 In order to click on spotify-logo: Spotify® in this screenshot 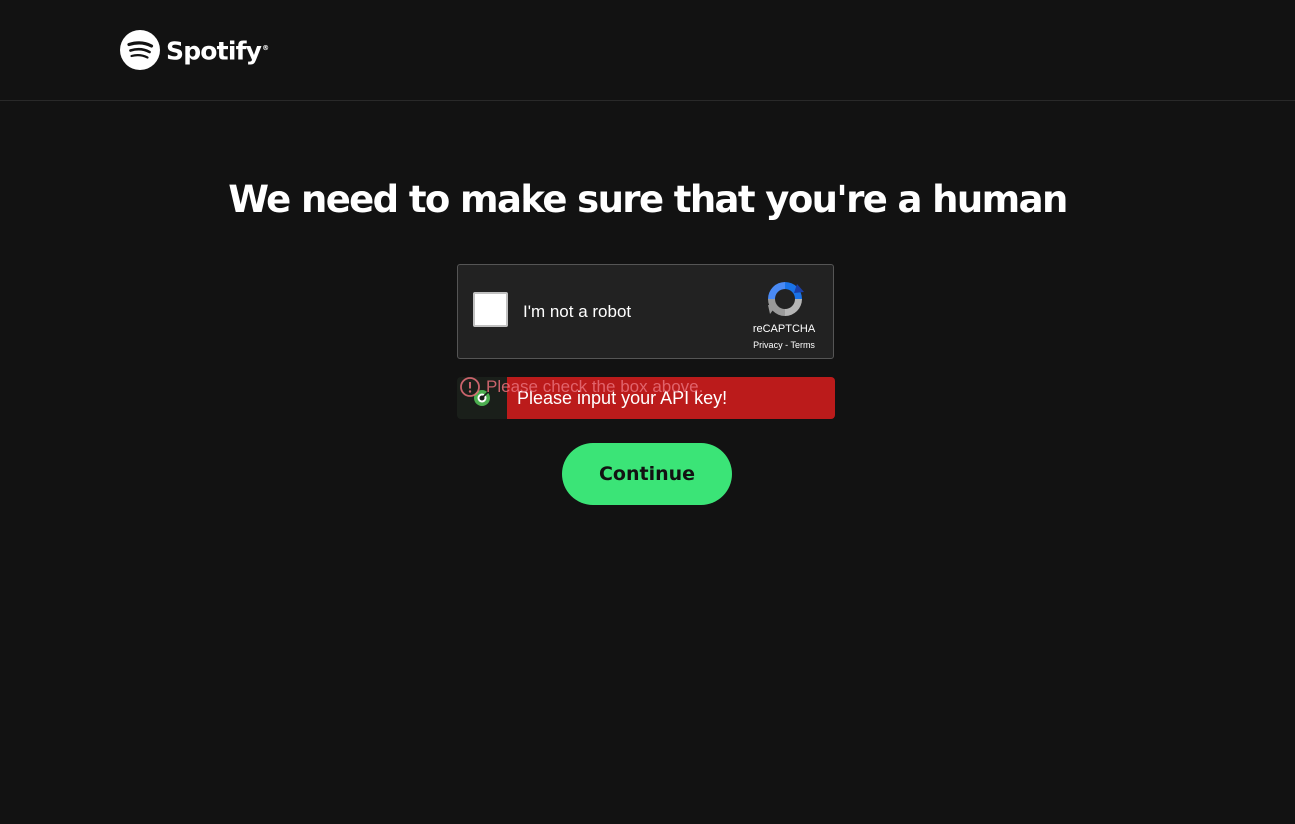, I will do `click(194, 50)`.